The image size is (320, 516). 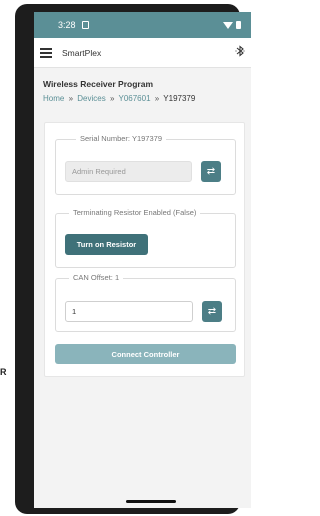 I want to click on serial-number-group: Serial Number: Y197379 Admin Required ⇄, so click(x=145, y=164).